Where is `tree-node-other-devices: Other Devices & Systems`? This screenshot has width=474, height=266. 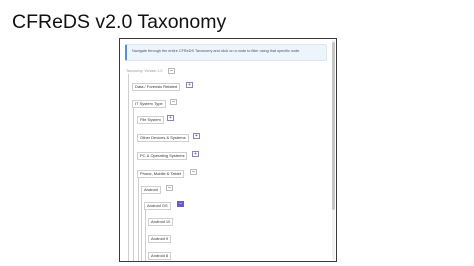
tree-node-other-devices: Other Devices & Systems is located at coordinates (163, 138).